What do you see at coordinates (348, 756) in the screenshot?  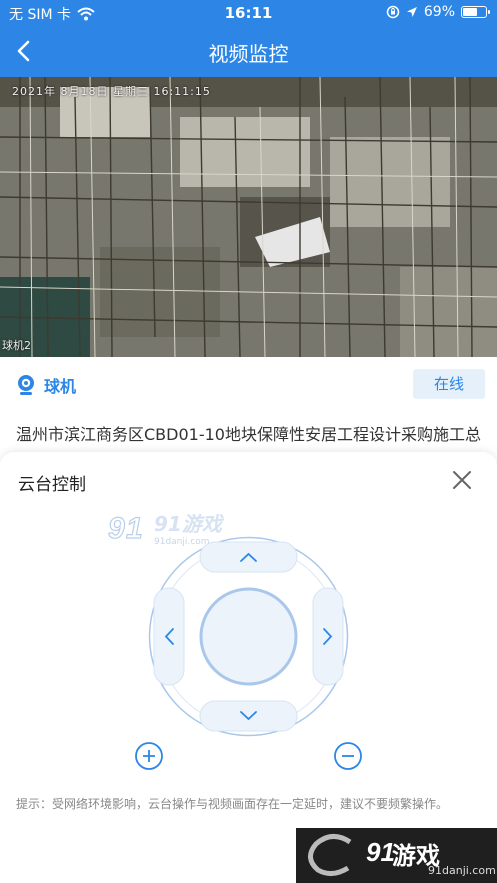 I see `zoom-out-icon` at bounding box center [348, 756].